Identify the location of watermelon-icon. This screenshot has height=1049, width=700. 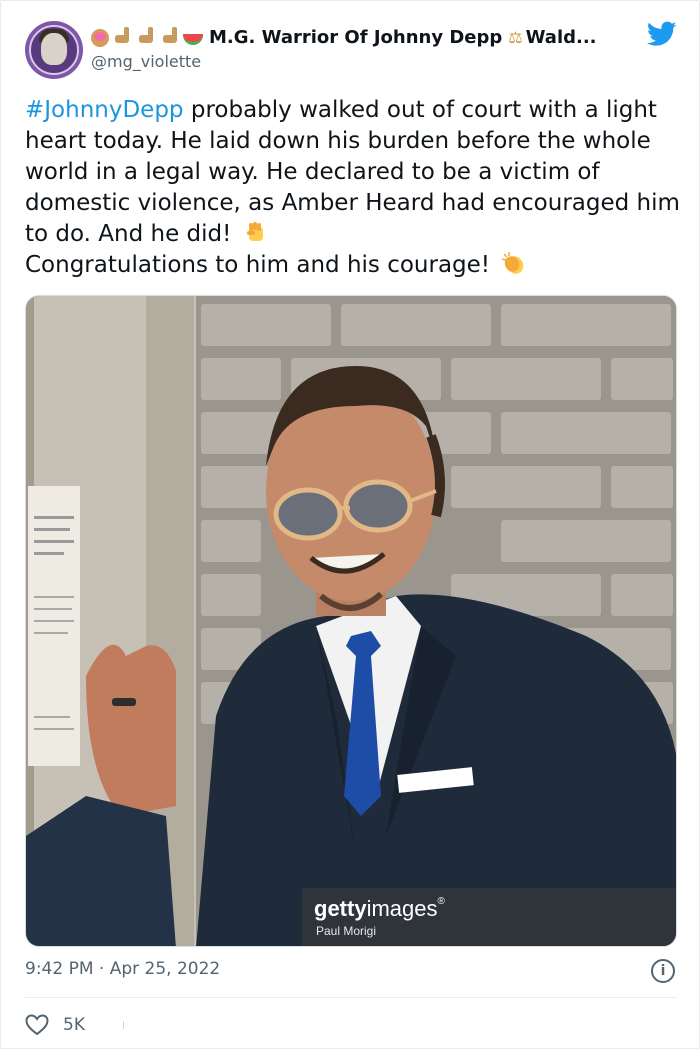
(193, 39).